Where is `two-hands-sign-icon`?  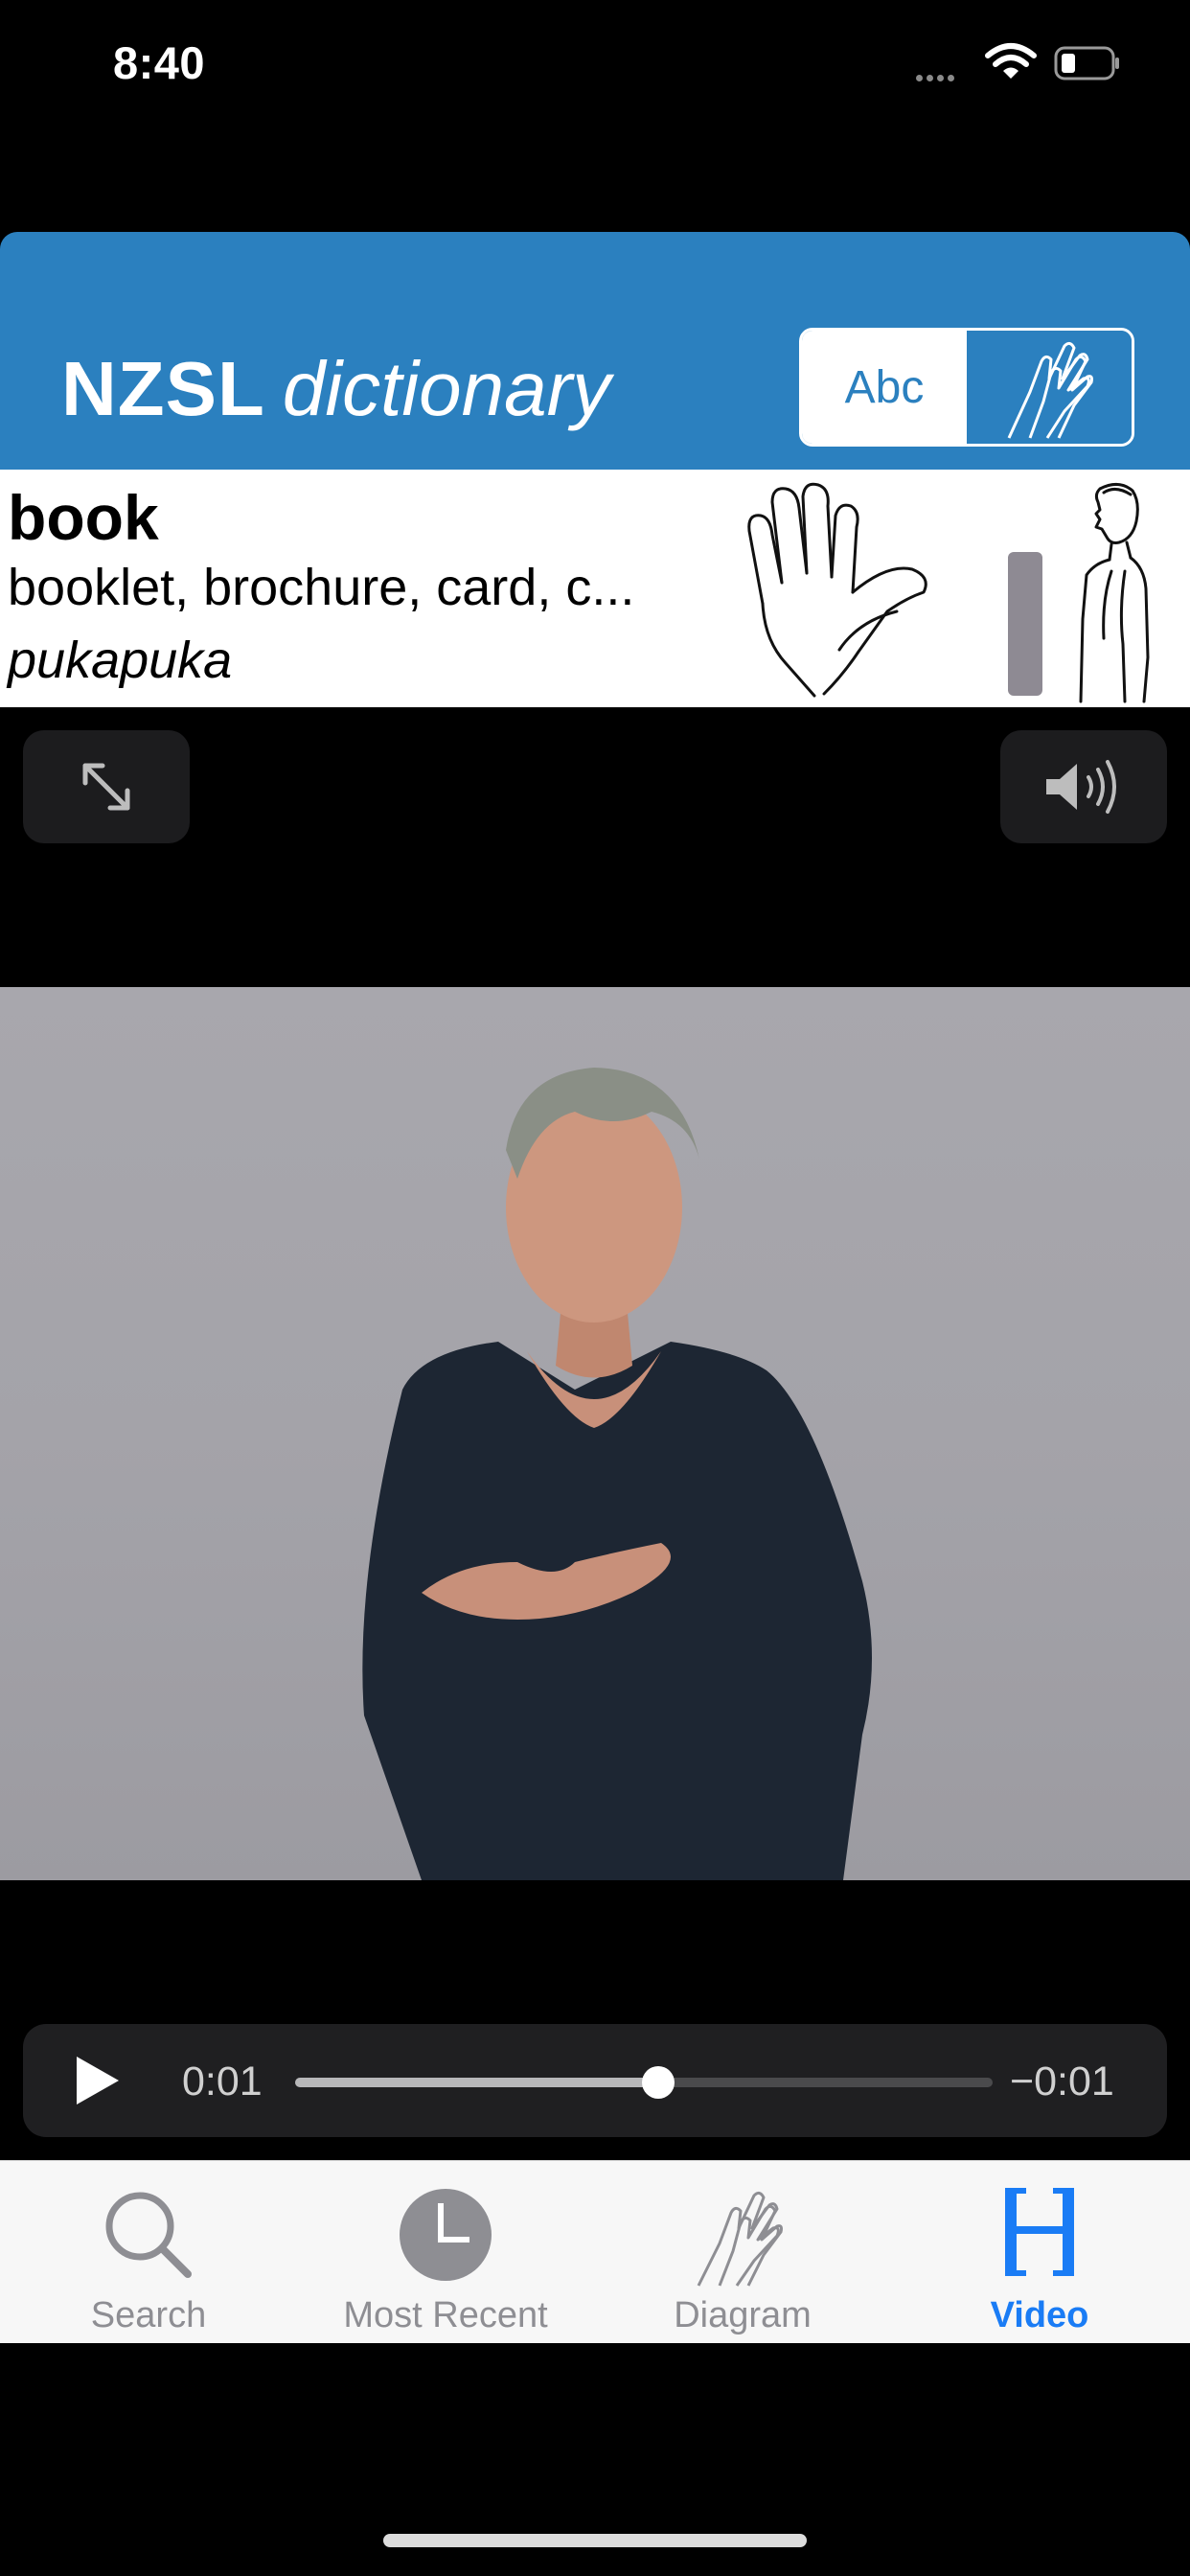 two-hands-sign-icon is located at coordinates (1050, 390).